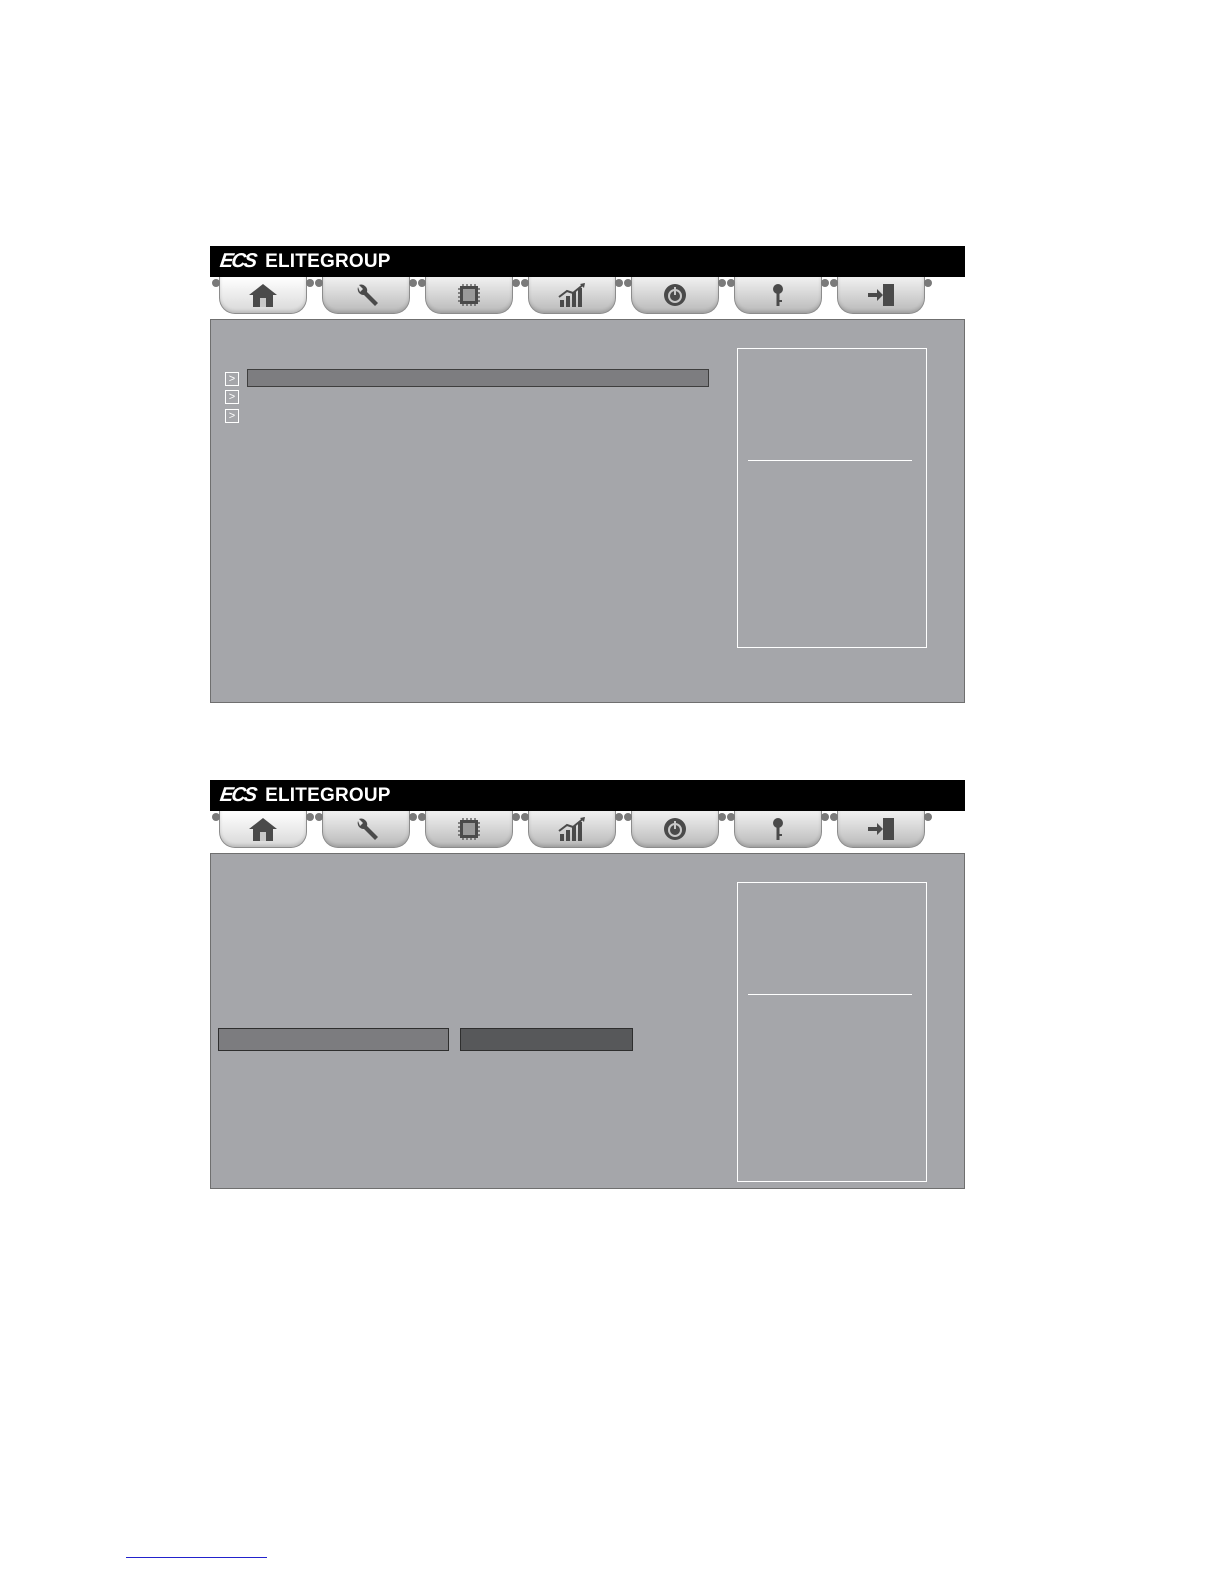 This screenshot has width=1224, height=1584. What do you see at coordinates (196, 1557) in the screenshot?
I see `footnote-separator` at bounding box center [196, 1557].